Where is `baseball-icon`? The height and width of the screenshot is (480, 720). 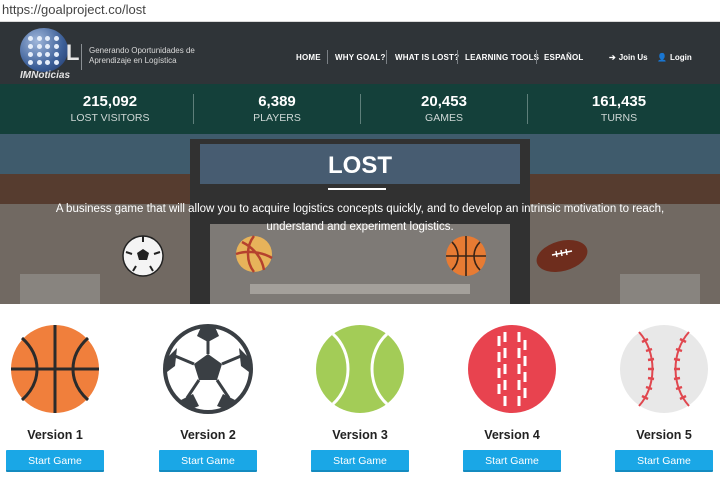
baseball-icon is located at coordinates (664, 369).